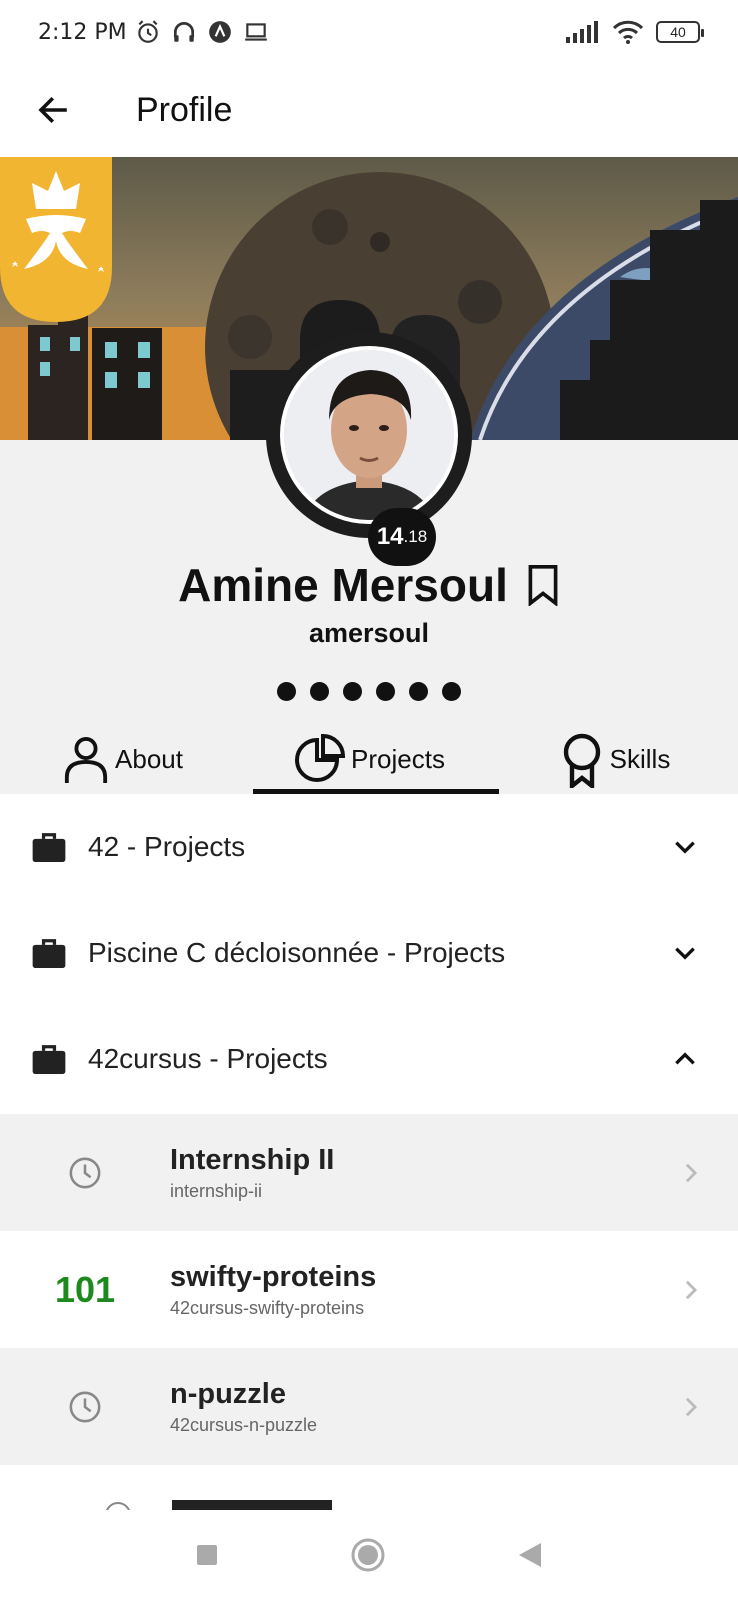  What do you see at coordinates (255, 32) in the screenshot?
I see `laptop-icon` at bounding box center [255, 32].